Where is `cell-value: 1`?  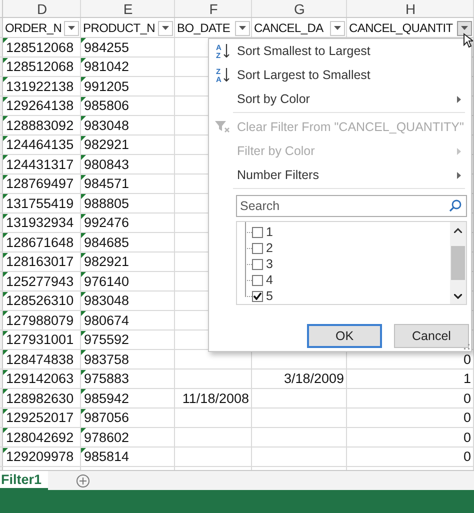
cell-value: 1 is located at coordinates (467, 378).